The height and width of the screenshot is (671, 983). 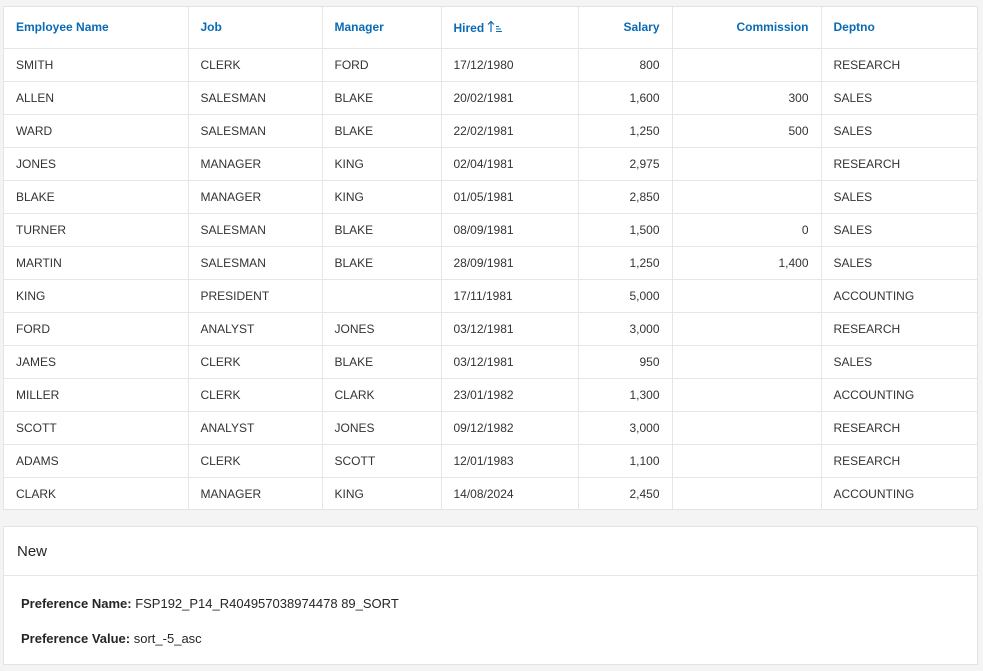 I want to click on employee-name-cell: WARD, so click(x=96, y=131).